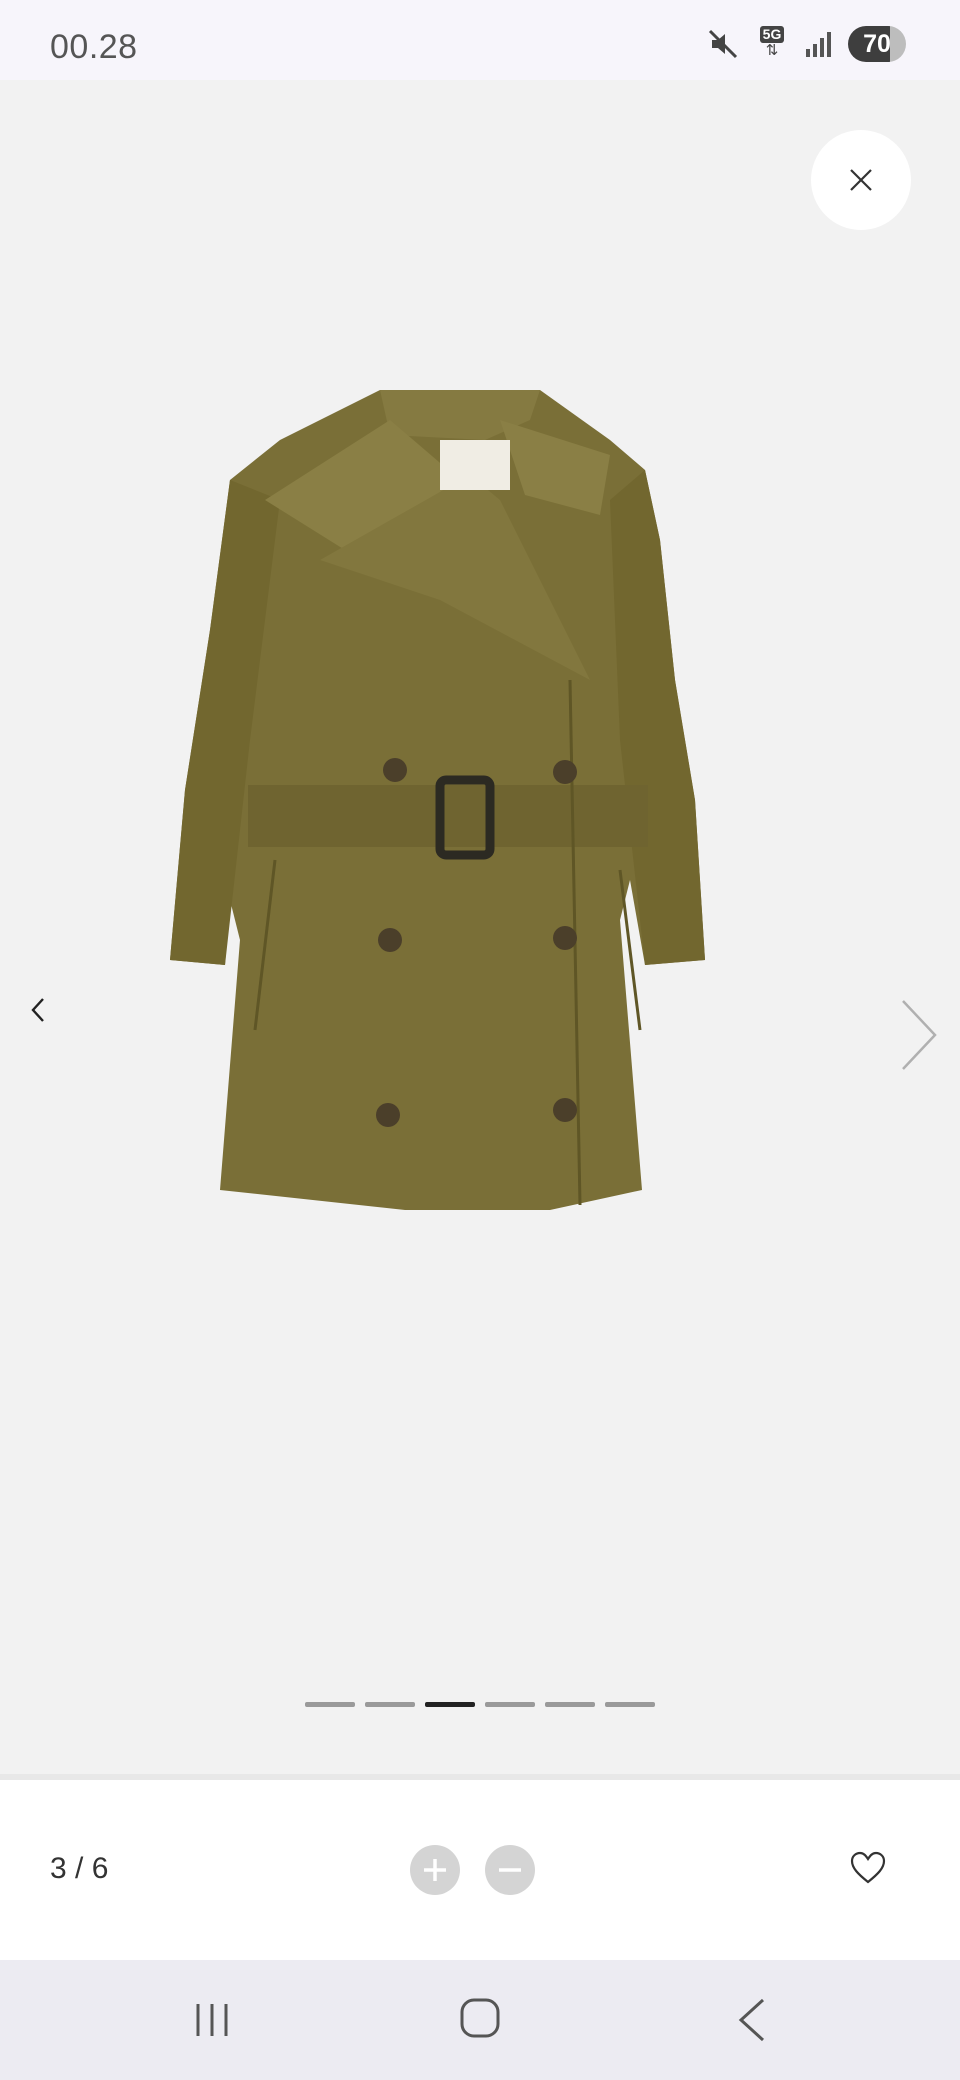 The image size is (960, 2080). What do you see at coordinates (753, 2020) in the screenshot?
I see `back-icon` at bounding box center [753, 2020].